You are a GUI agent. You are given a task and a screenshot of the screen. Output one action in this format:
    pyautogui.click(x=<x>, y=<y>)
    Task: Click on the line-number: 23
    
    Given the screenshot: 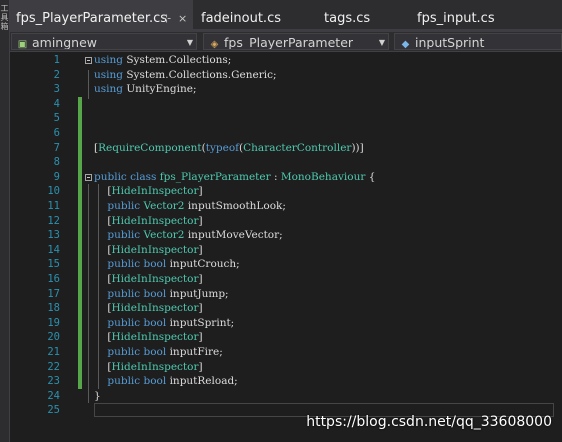 What is the action you would take?
    pyautogui.click(x=53, y=381)
    